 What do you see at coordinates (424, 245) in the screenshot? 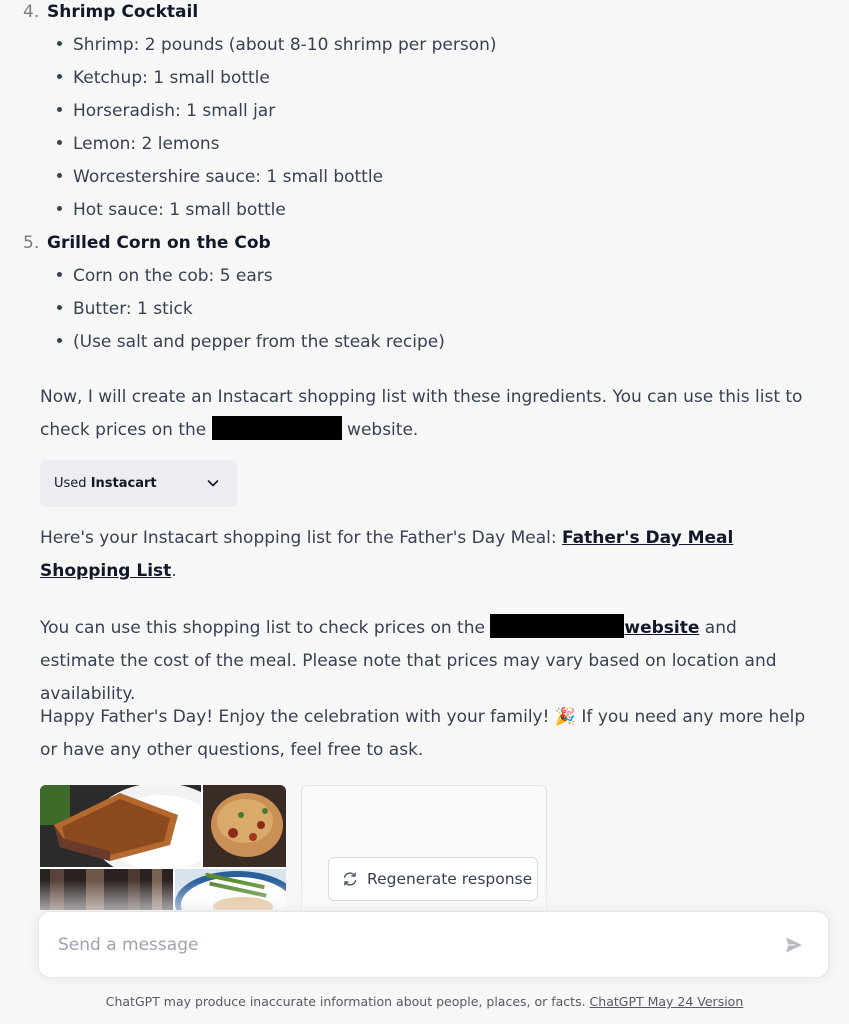
I see `list-item-grilled-corn: 5. Grilled Corn on the Cob` at bounding box center [424, 245].